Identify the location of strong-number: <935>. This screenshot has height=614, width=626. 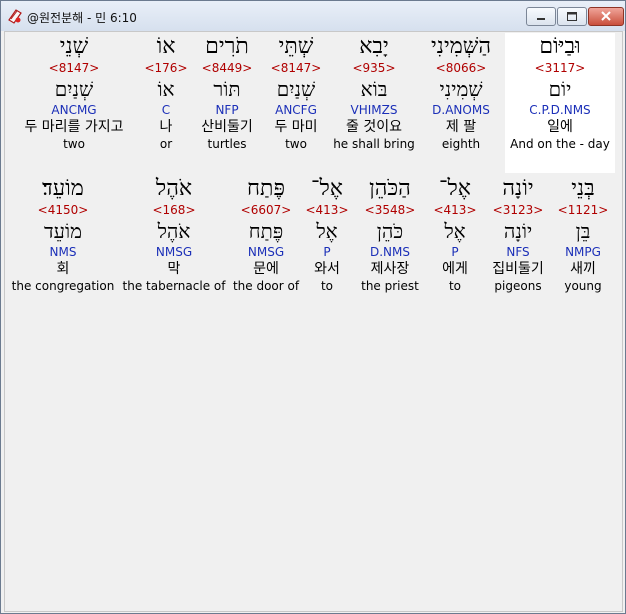
(374, 68).